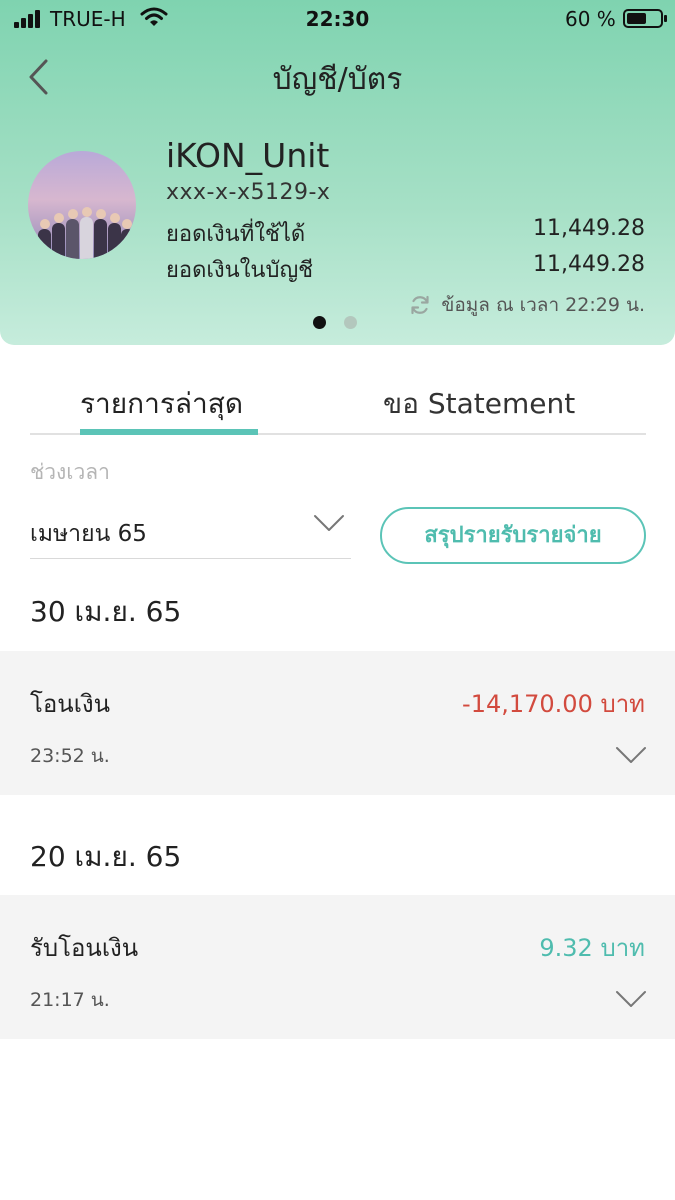  Describe the element at coordinates (337, 79) in the screenshot. I see `page-title: บัญชี/บัตร` at that location.